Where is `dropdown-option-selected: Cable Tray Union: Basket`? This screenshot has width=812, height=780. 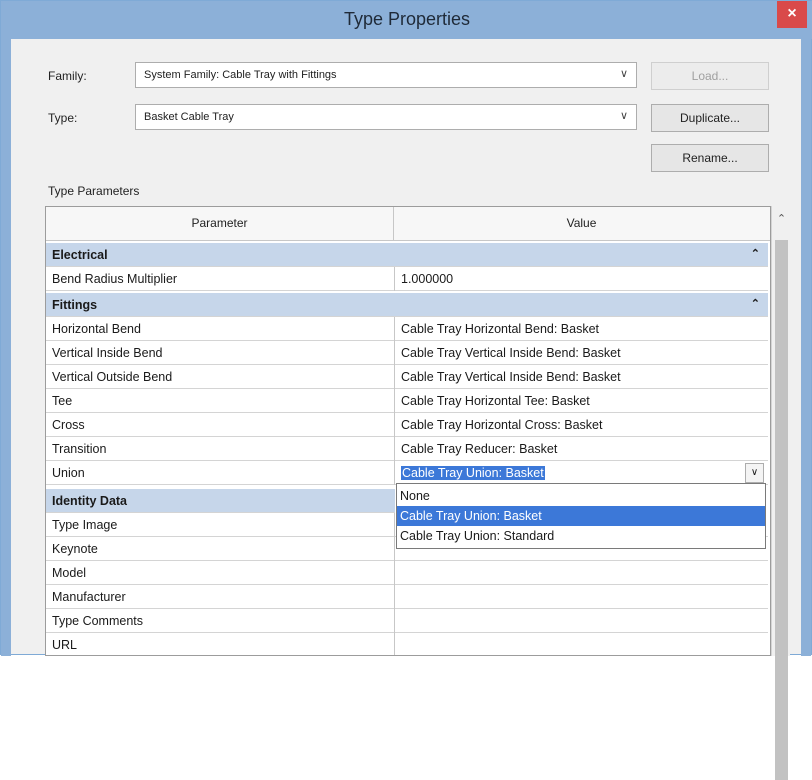
dropdown-option-selected: Cable Tray Union: Basket is located at coordinates (581, 516).